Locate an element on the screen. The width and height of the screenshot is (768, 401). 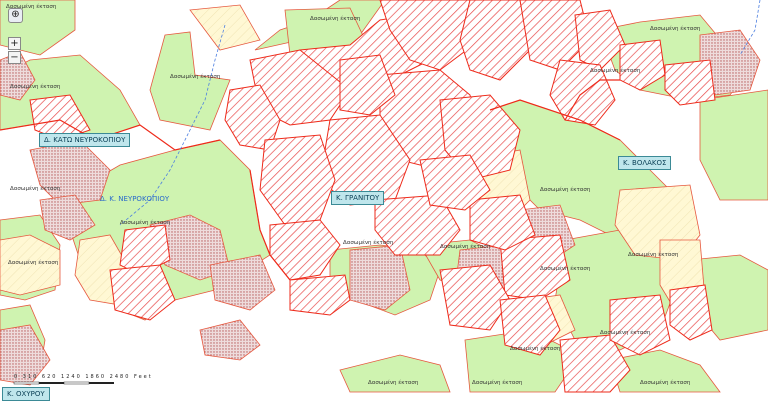
town-label-kato-nevrokopi: Δ. ΚΑΤΩ ΝΕΥΡΟΚΟΠΙΟΥ is located at coordinates (85, 140).